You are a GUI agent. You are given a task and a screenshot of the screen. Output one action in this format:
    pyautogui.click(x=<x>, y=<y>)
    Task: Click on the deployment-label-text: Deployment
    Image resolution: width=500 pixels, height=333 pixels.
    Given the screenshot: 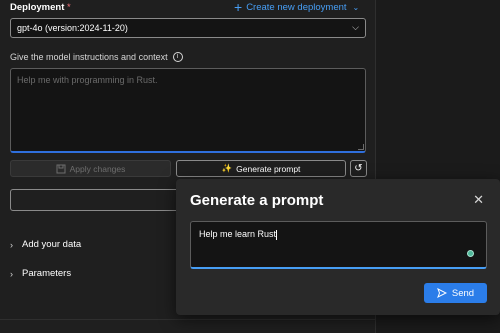 What is the action you would take?
    pyautogui.click(x=37, y=7)
    